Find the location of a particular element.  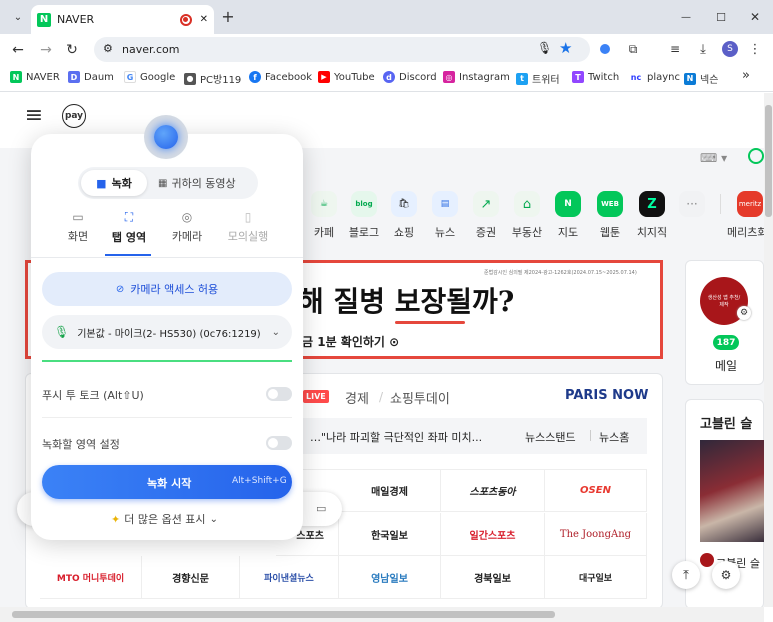

bookmark-nexon: N 넥슨 is located at coordinates (701, 78).